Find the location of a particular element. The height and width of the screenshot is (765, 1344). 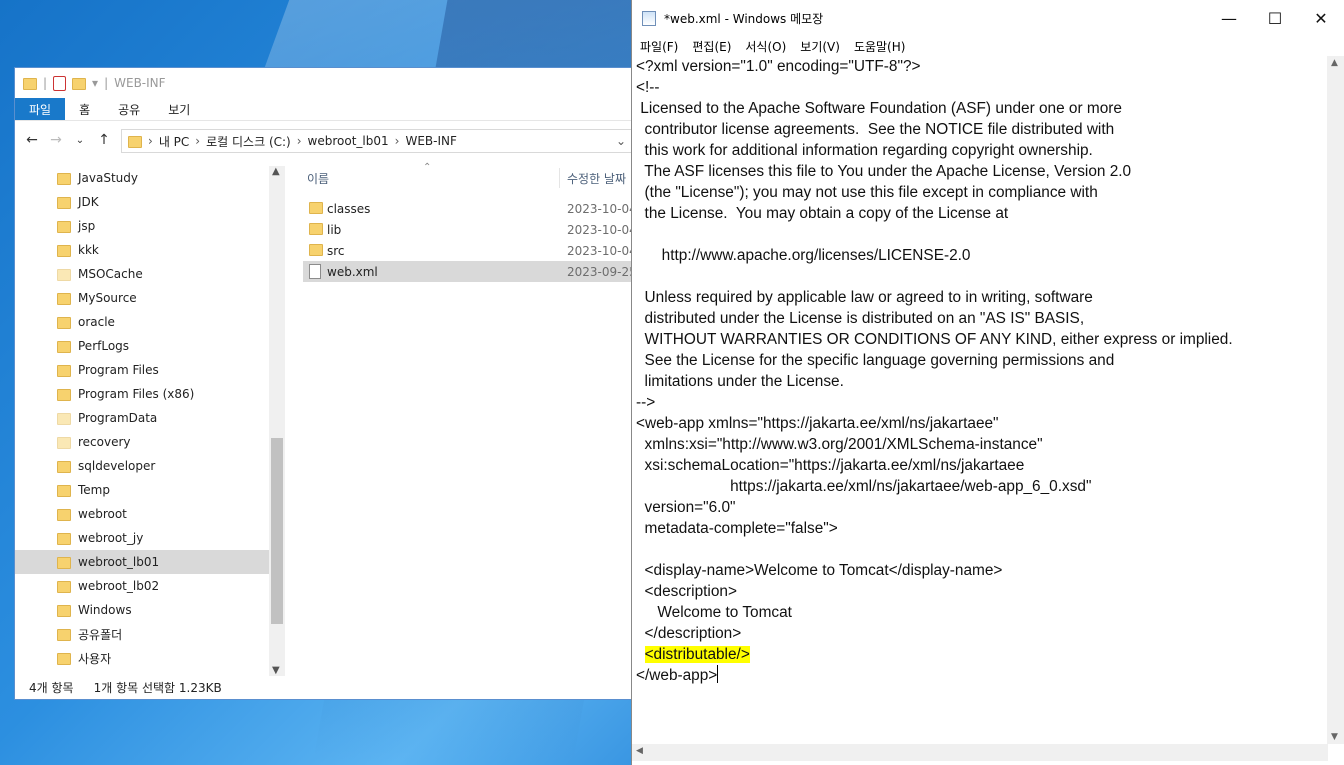

tree-item: 공유폴더 is located at coordinates (149, 634).